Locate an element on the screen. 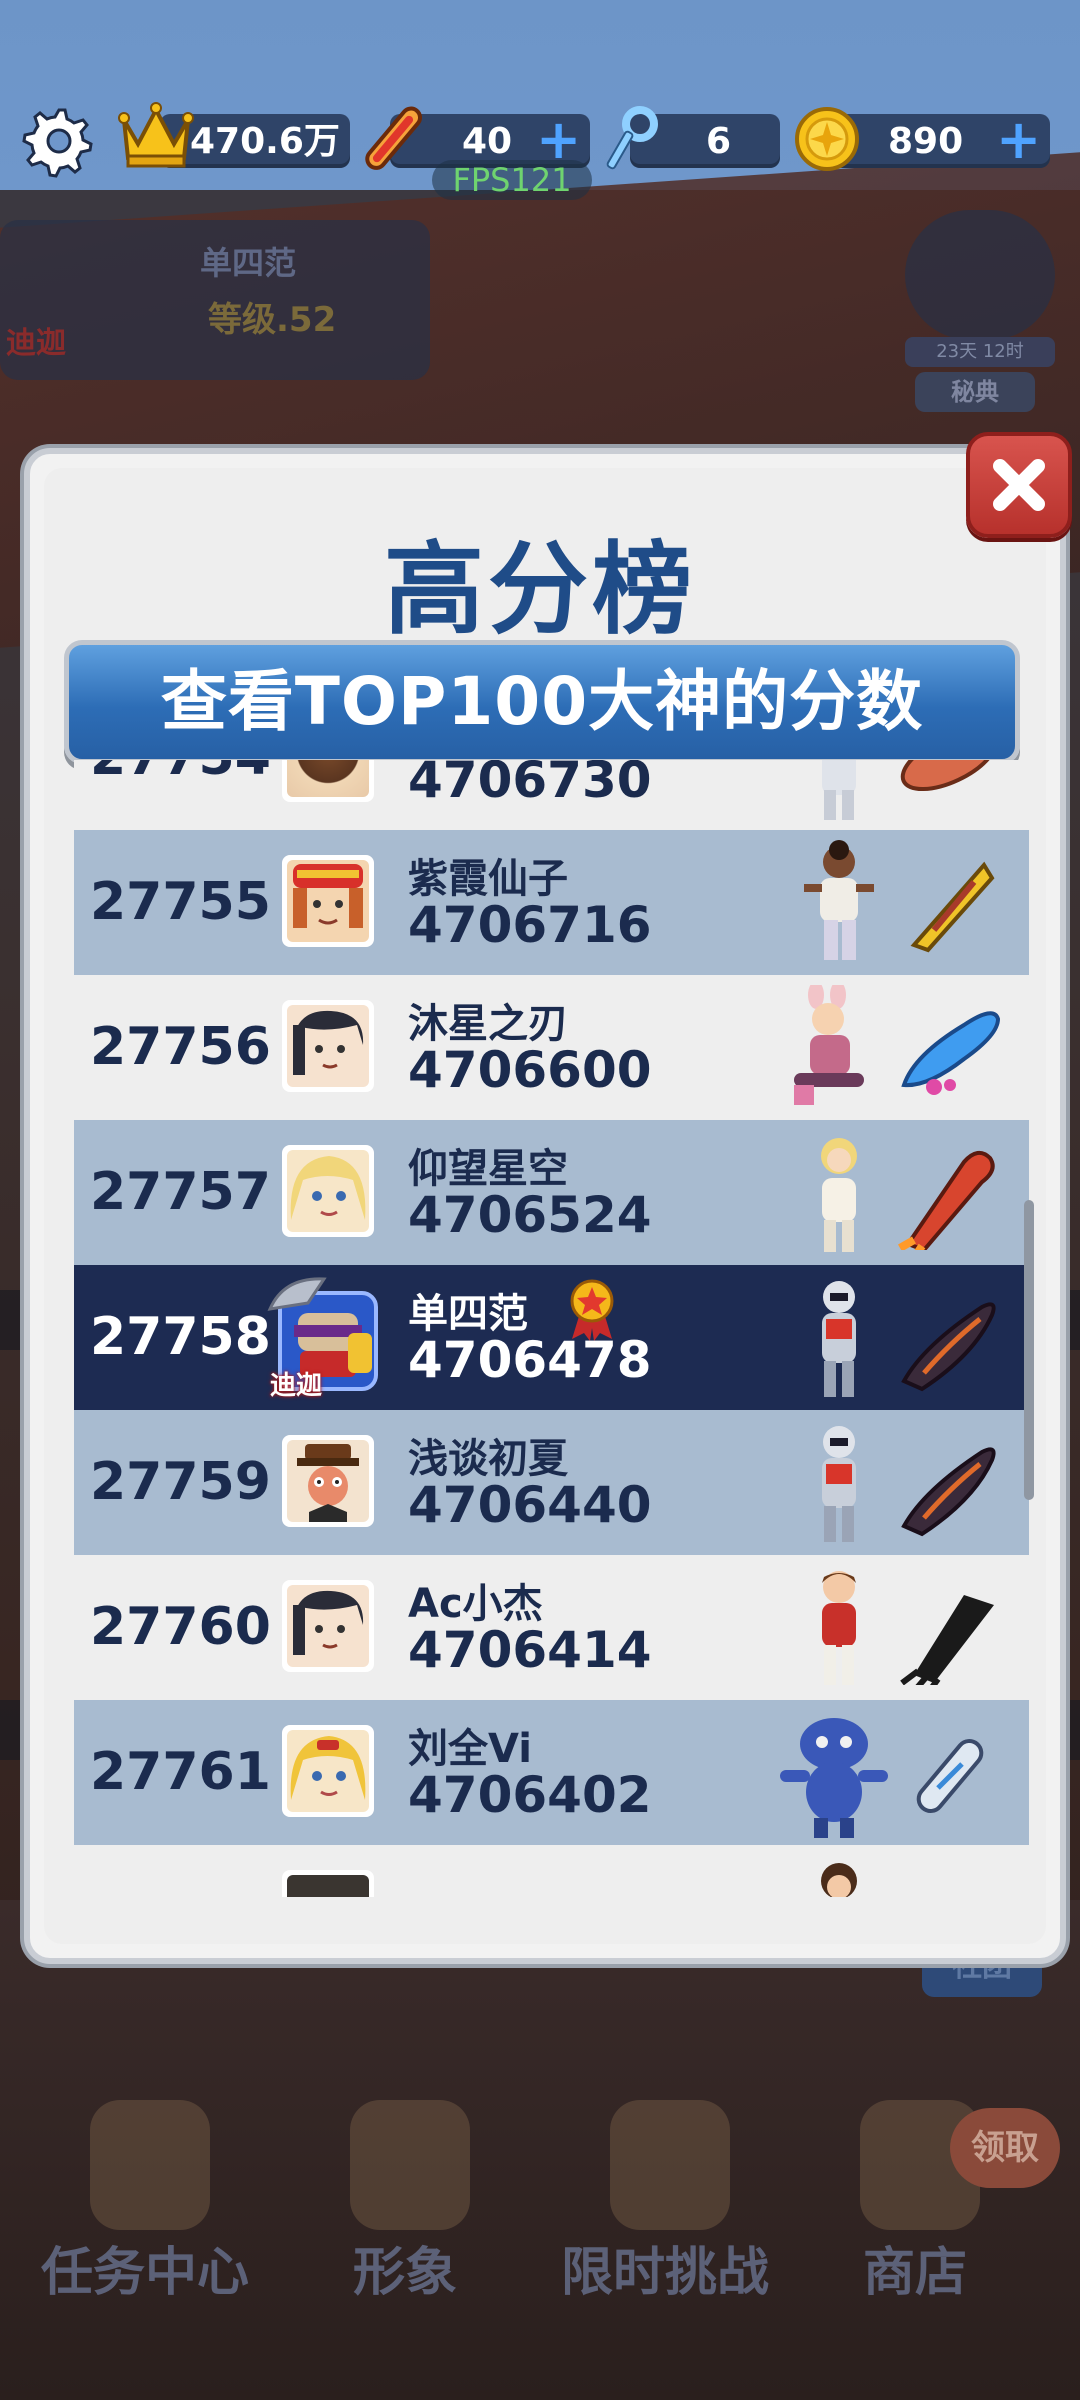 The image size is (1080, 2400). row-rank: 27757 is located at coordinates (180, 1192).